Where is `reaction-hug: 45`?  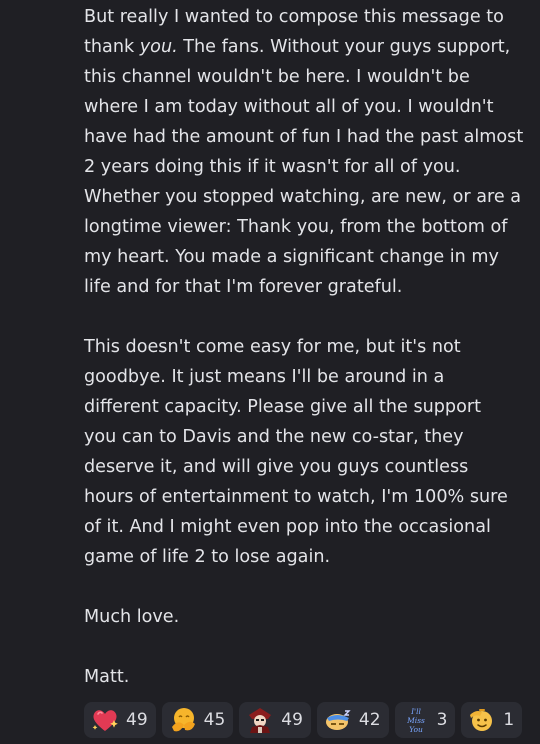
reaction-hug: 45 is located at coordinates (197, 720).